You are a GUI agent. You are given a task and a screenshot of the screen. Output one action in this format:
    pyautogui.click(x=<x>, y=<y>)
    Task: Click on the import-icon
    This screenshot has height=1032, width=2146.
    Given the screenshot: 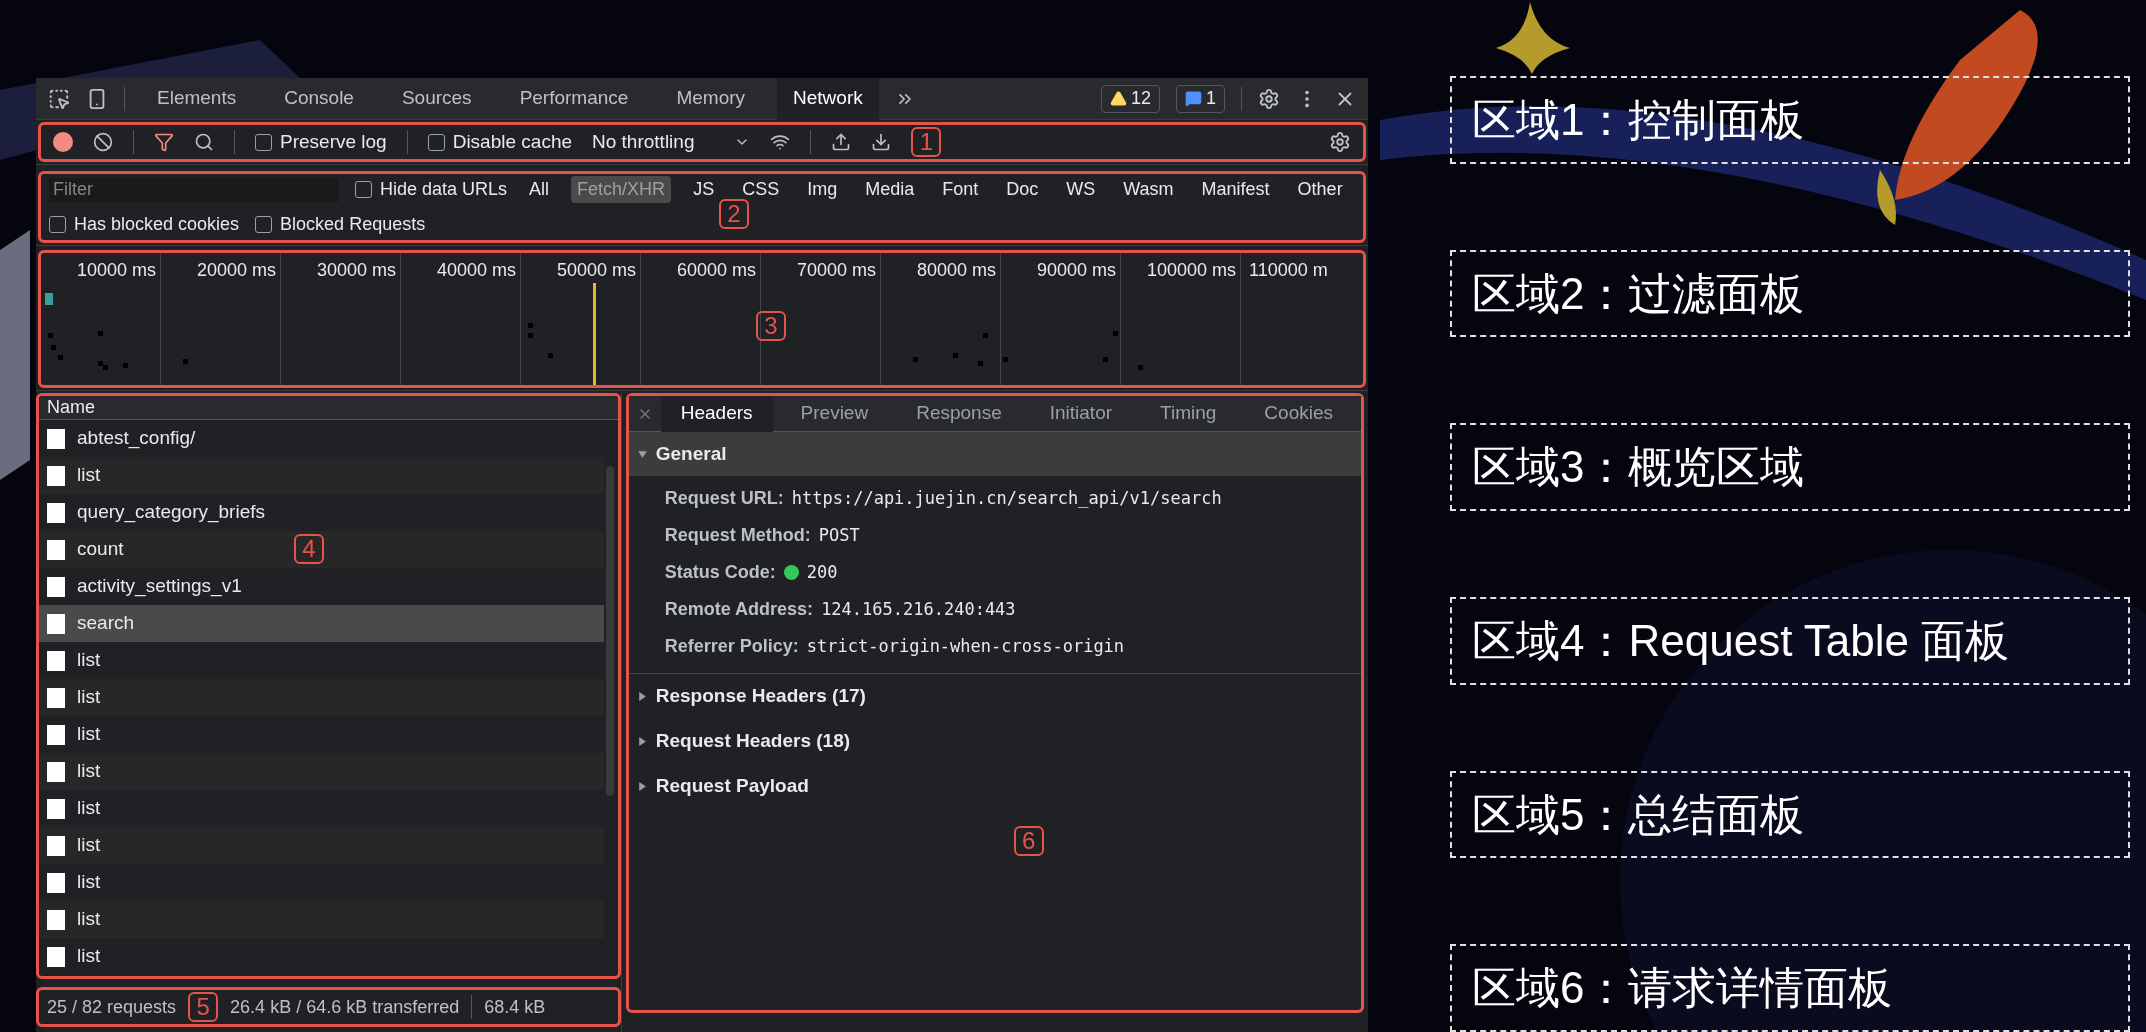 What is the action you would take?
    pyautogui.click(x=841, y=142)
    